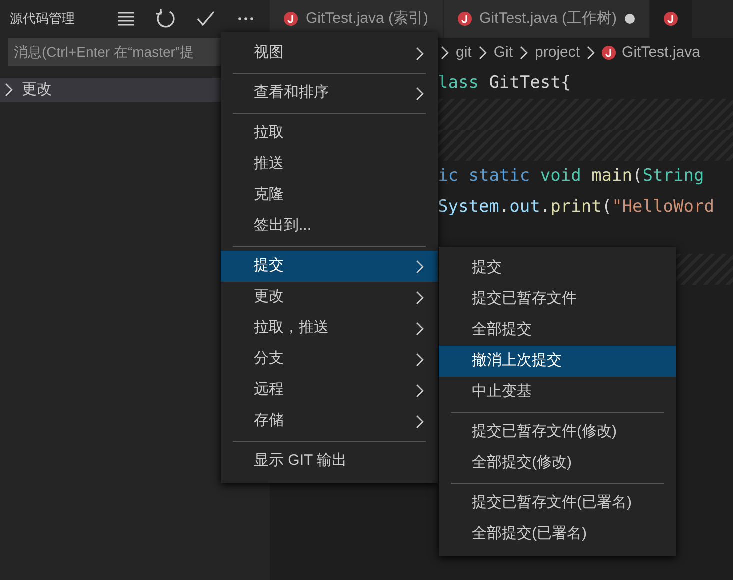 This screenshot has height=580, width=733. Describe the element at coordinates (557, 392) in the screenshot. I see `menu-item: 中止变基` at that location.